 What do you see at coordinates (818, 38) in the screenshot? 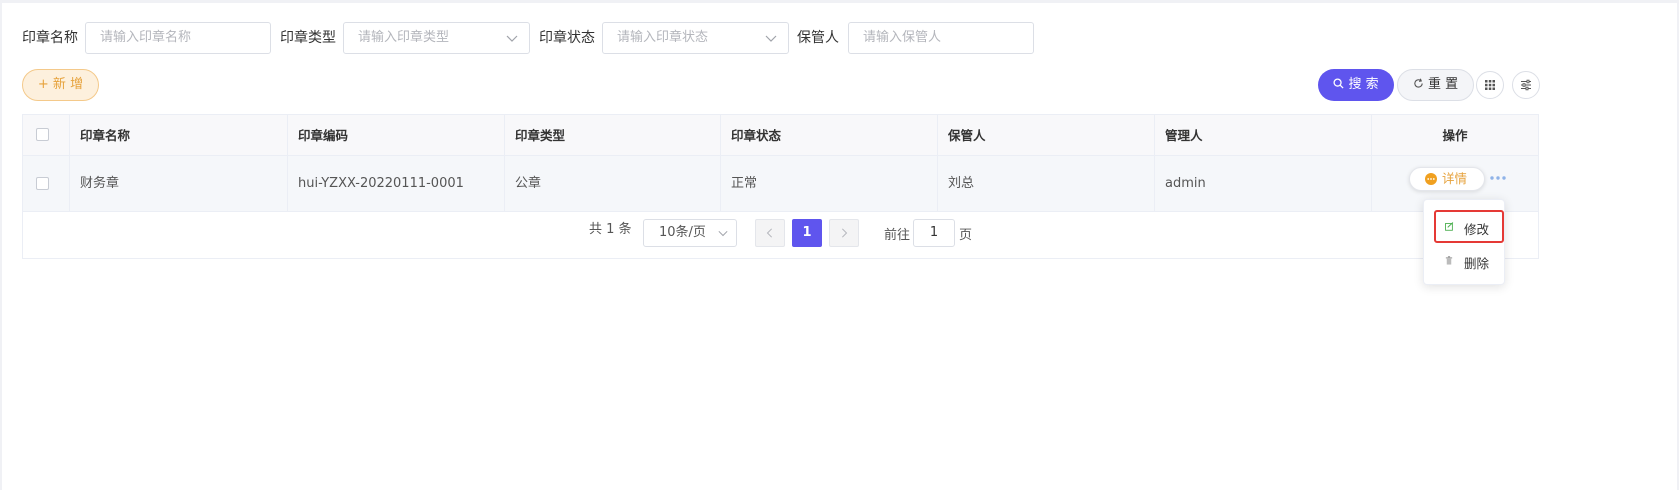
I see `filter-label-keeper: 保管人` at bounding box center [818, 38].